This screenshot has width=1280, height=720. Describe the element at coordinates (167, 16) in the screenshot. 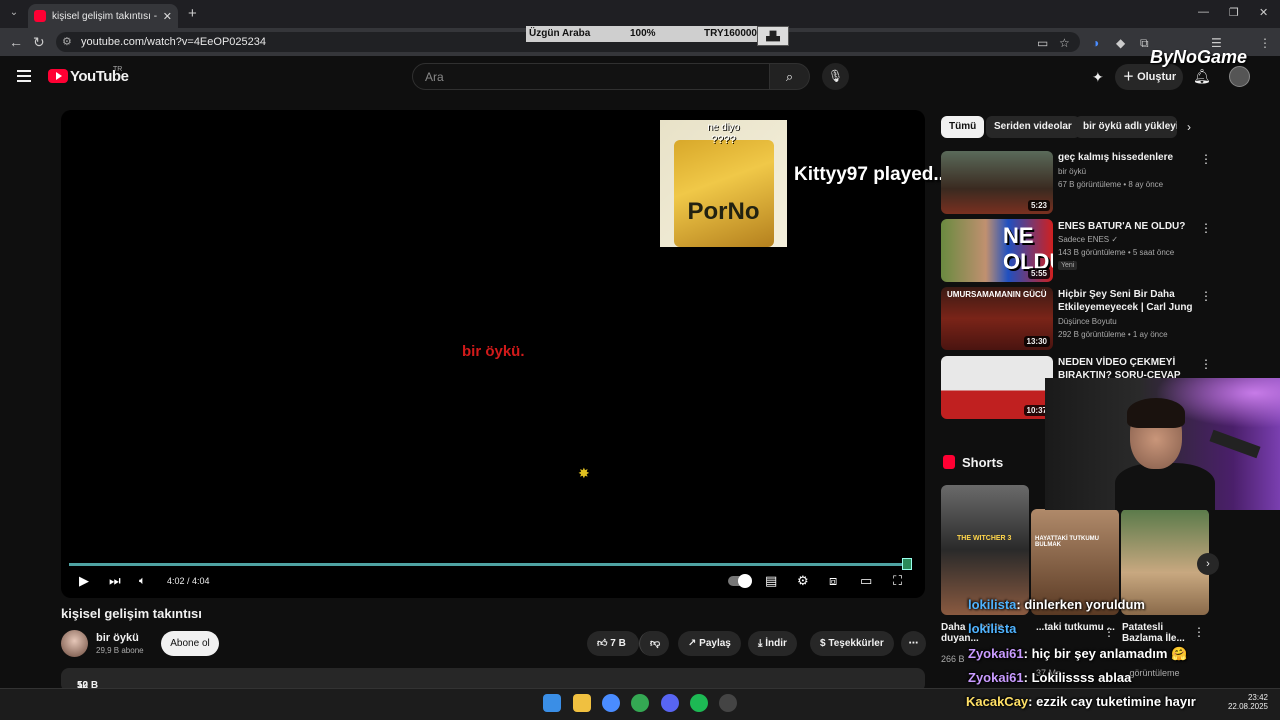

I see `tab-close-icon: ✕` at that location.